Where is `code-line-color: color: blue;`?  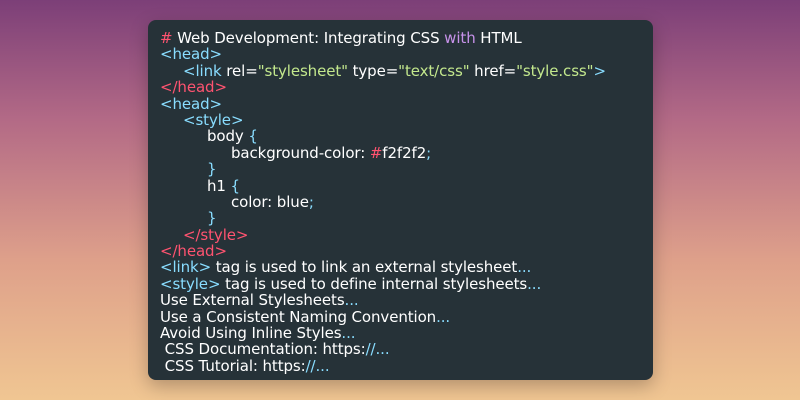 code-line-color: color: blue; is located at coordinates (406, 202).